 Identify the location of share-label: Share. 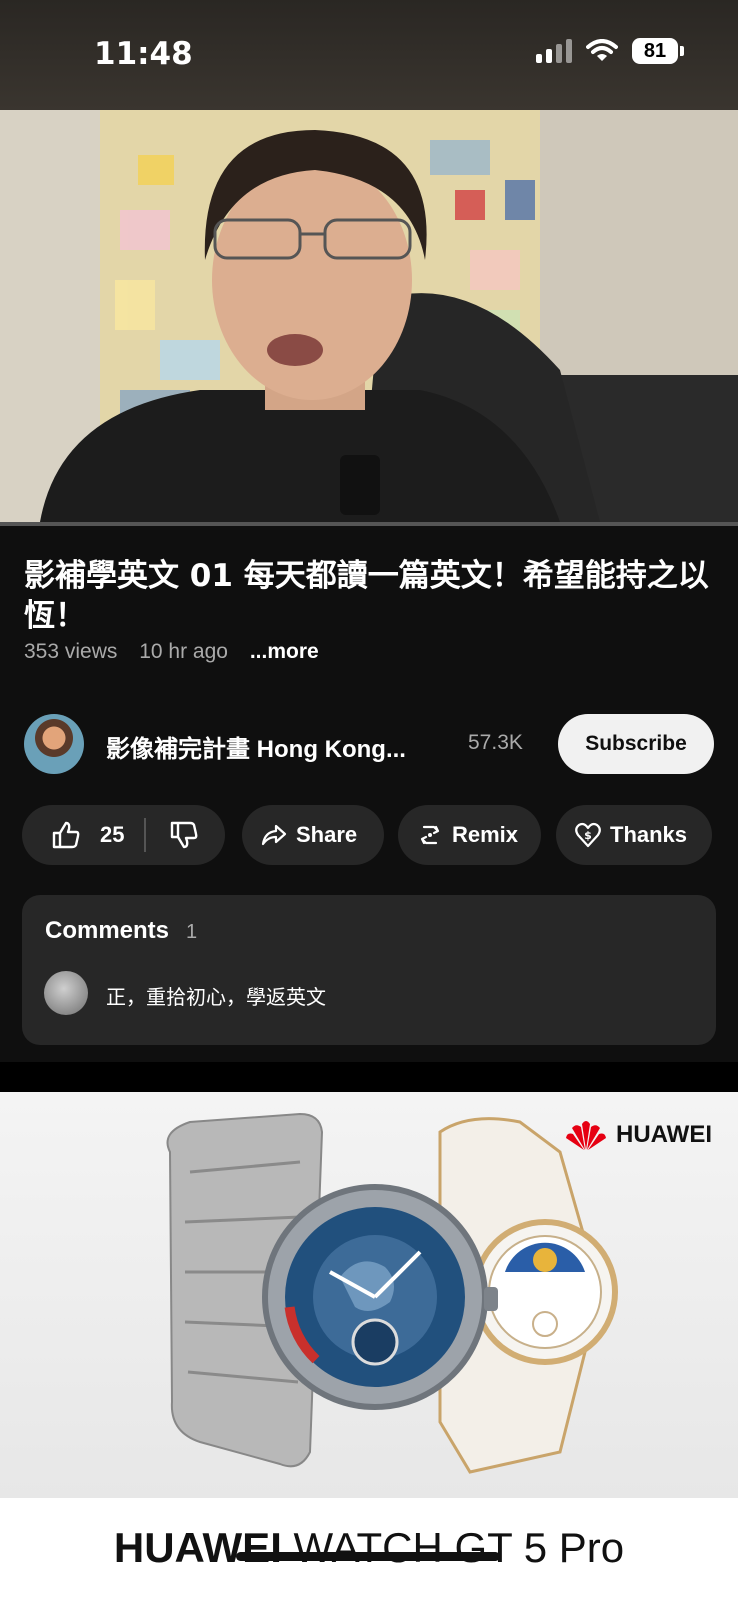
(327, 834).